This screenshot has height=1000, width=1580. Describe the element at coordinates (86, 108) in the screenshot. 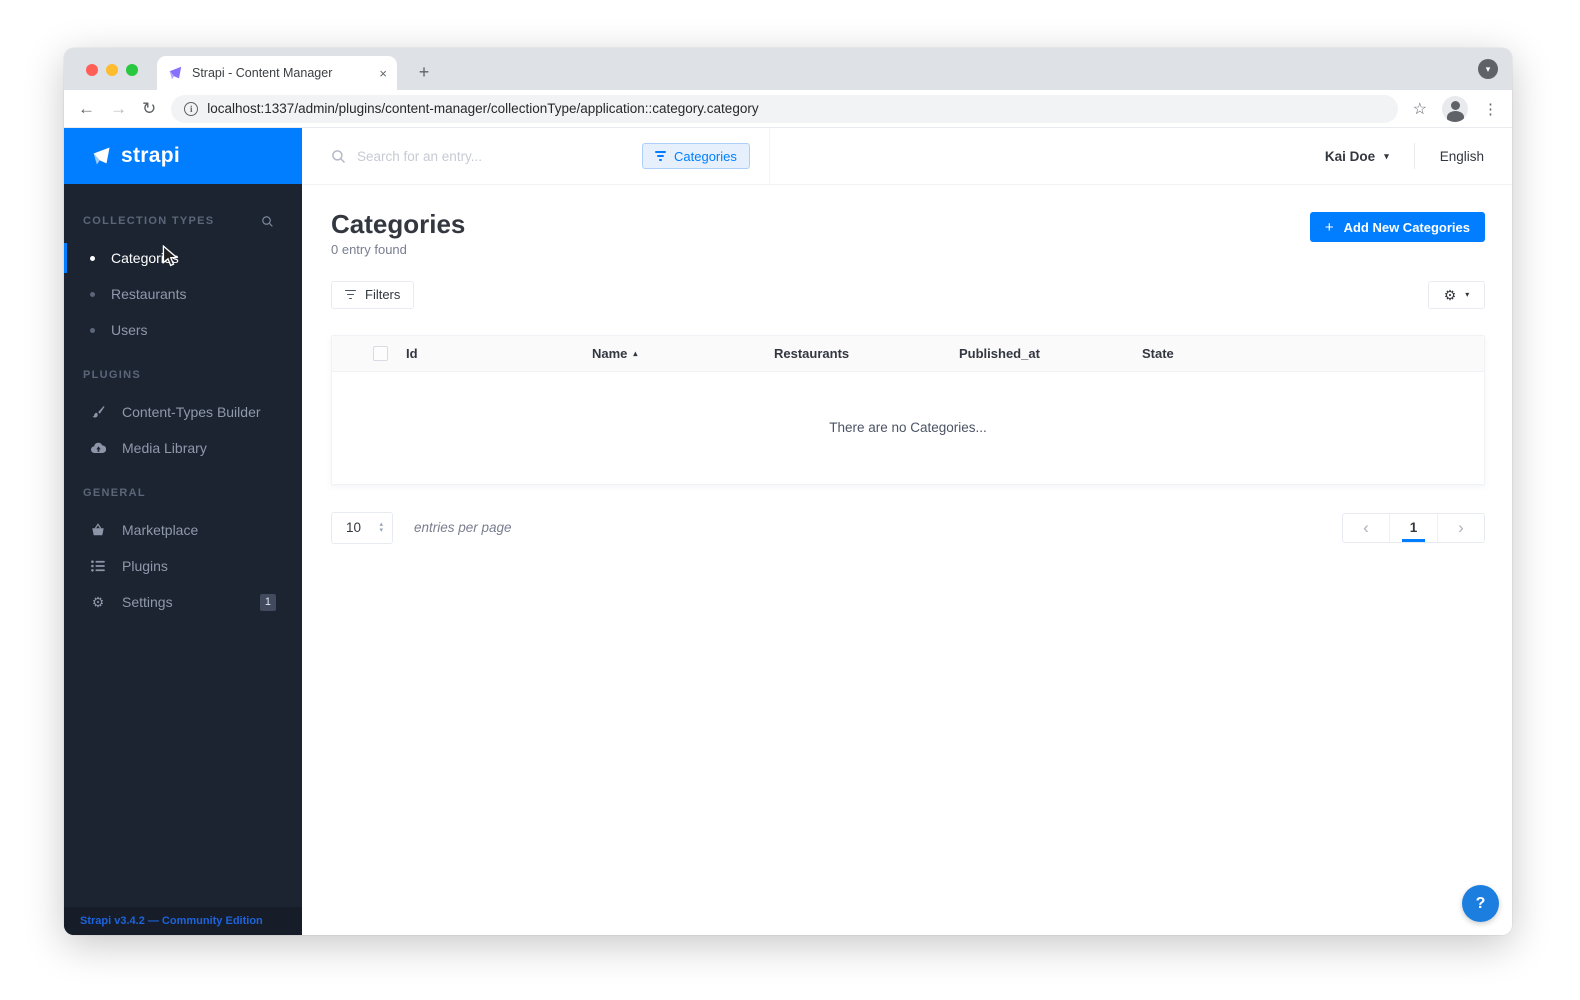

I see `back-icon: ←` at that location.